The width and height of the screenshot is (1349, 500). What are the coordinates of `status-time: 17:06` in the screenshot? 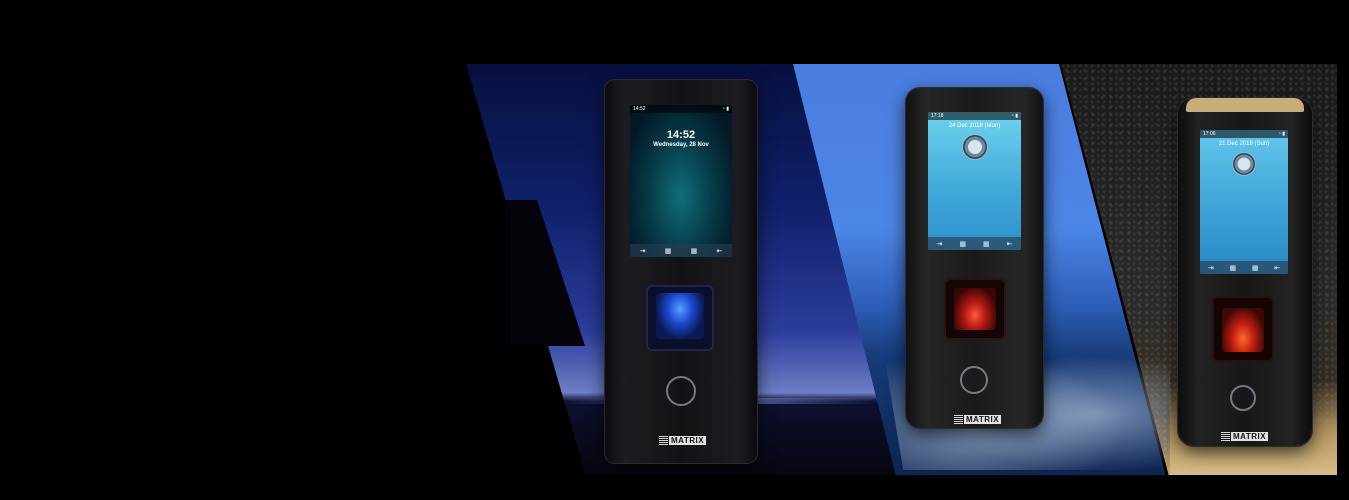 It's located at (1209, 134).